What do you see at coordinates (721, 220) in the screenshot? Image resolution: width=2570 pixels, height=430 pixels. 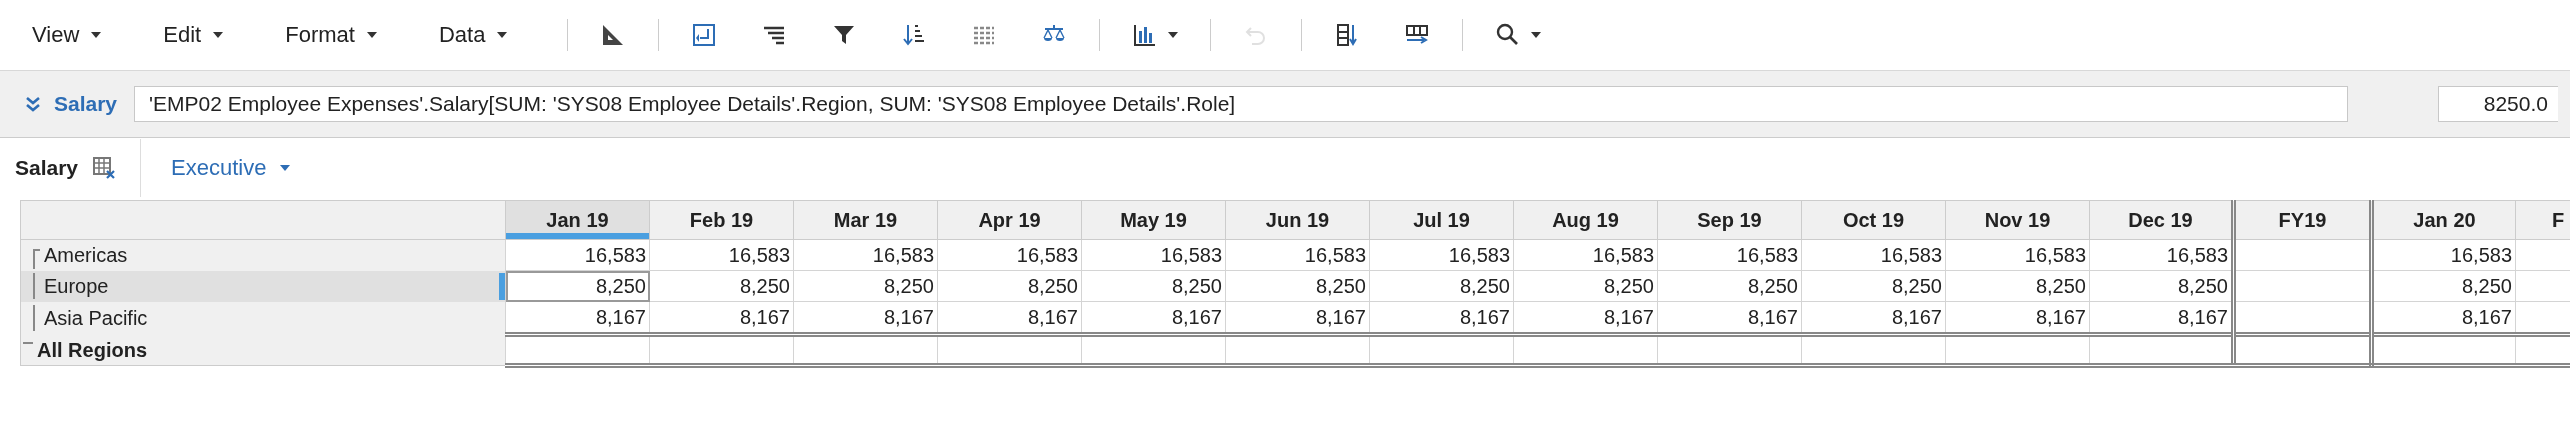 I see `column-header: Feb 19` at bounding box center [721, 220].